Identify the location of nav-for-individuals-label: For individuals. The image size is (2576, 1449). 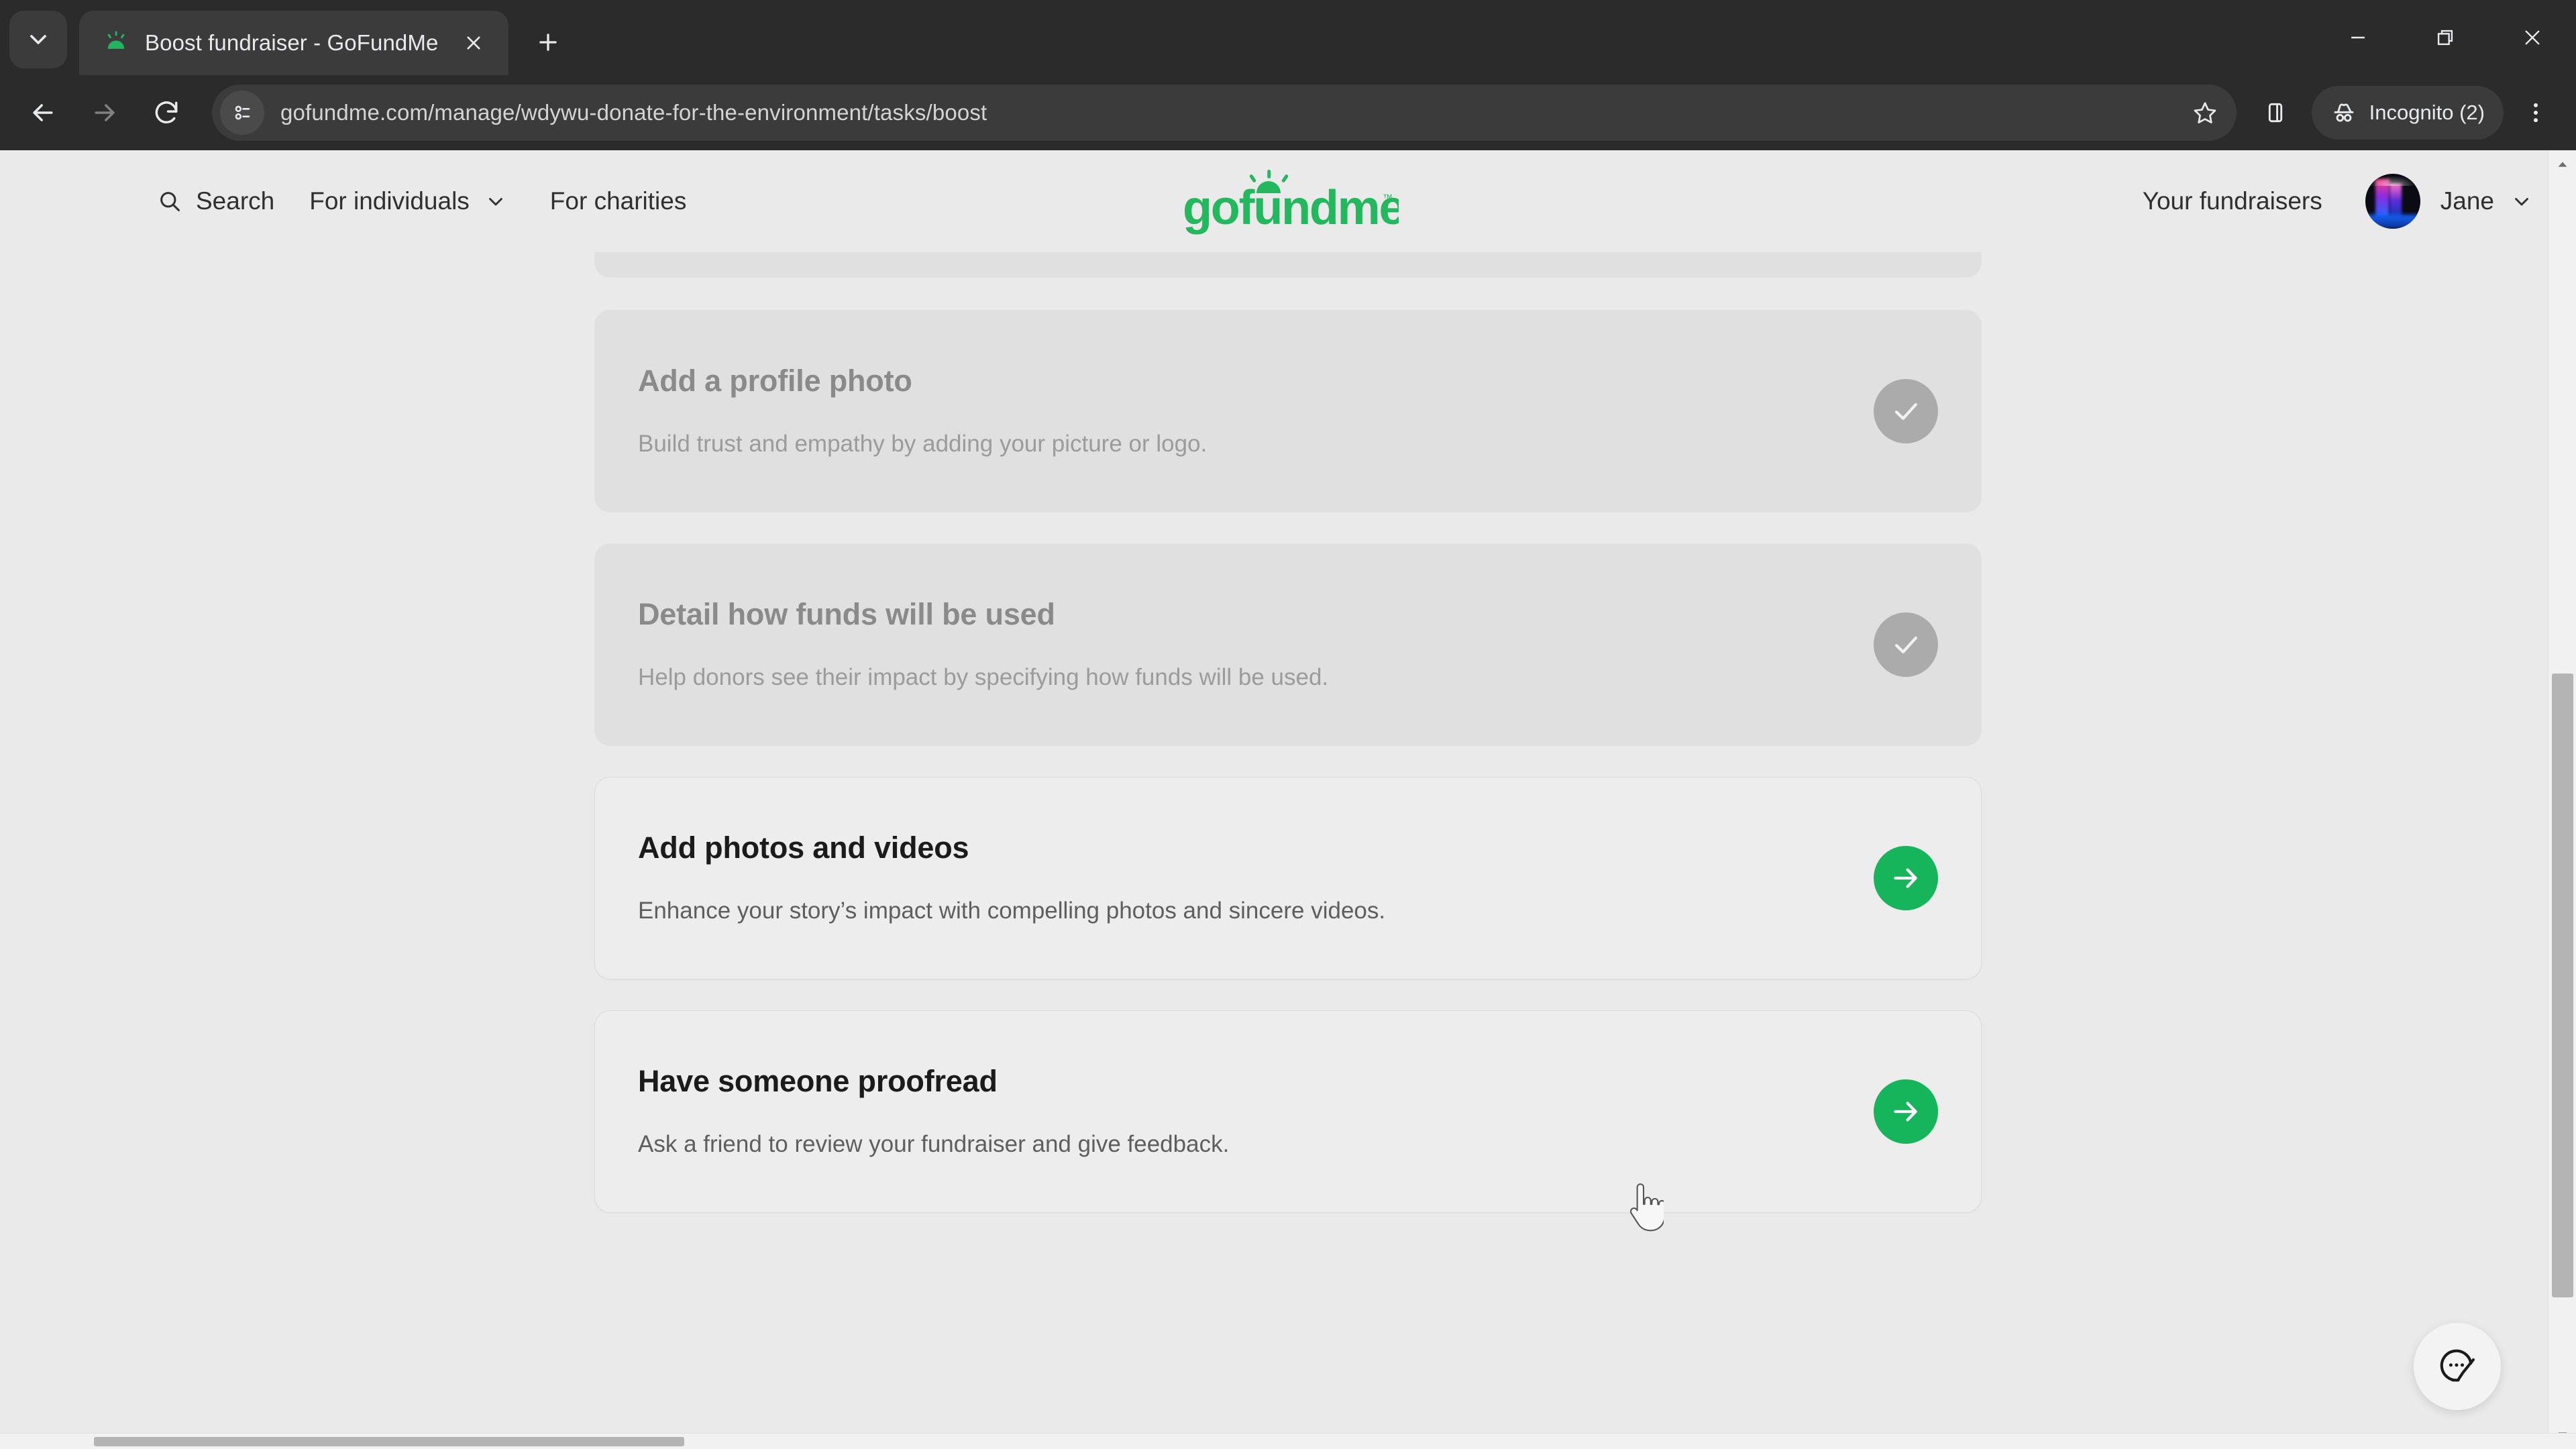
(389, 201).